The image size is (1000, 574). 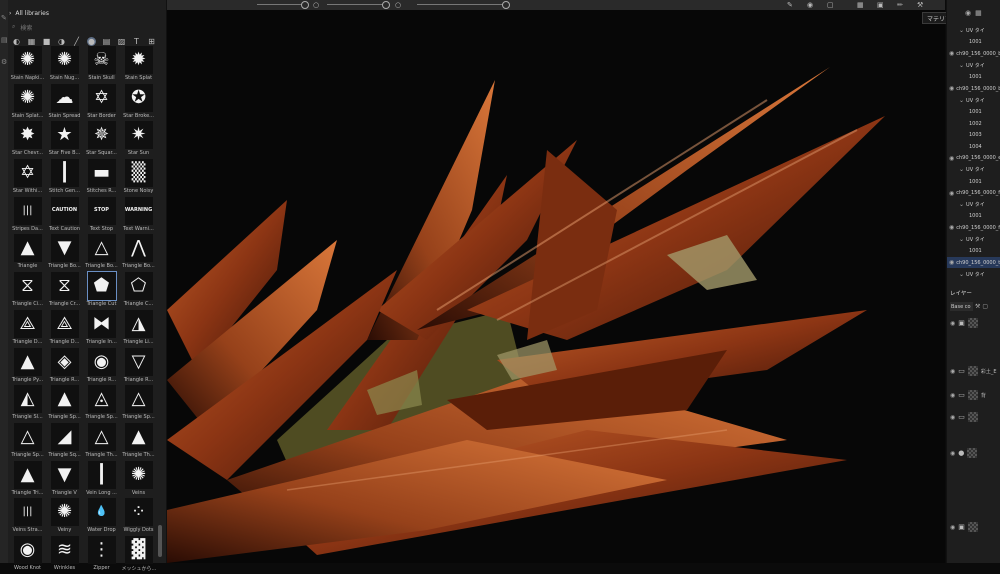 I want to click on slider-handle, so click(x=386, y=5).